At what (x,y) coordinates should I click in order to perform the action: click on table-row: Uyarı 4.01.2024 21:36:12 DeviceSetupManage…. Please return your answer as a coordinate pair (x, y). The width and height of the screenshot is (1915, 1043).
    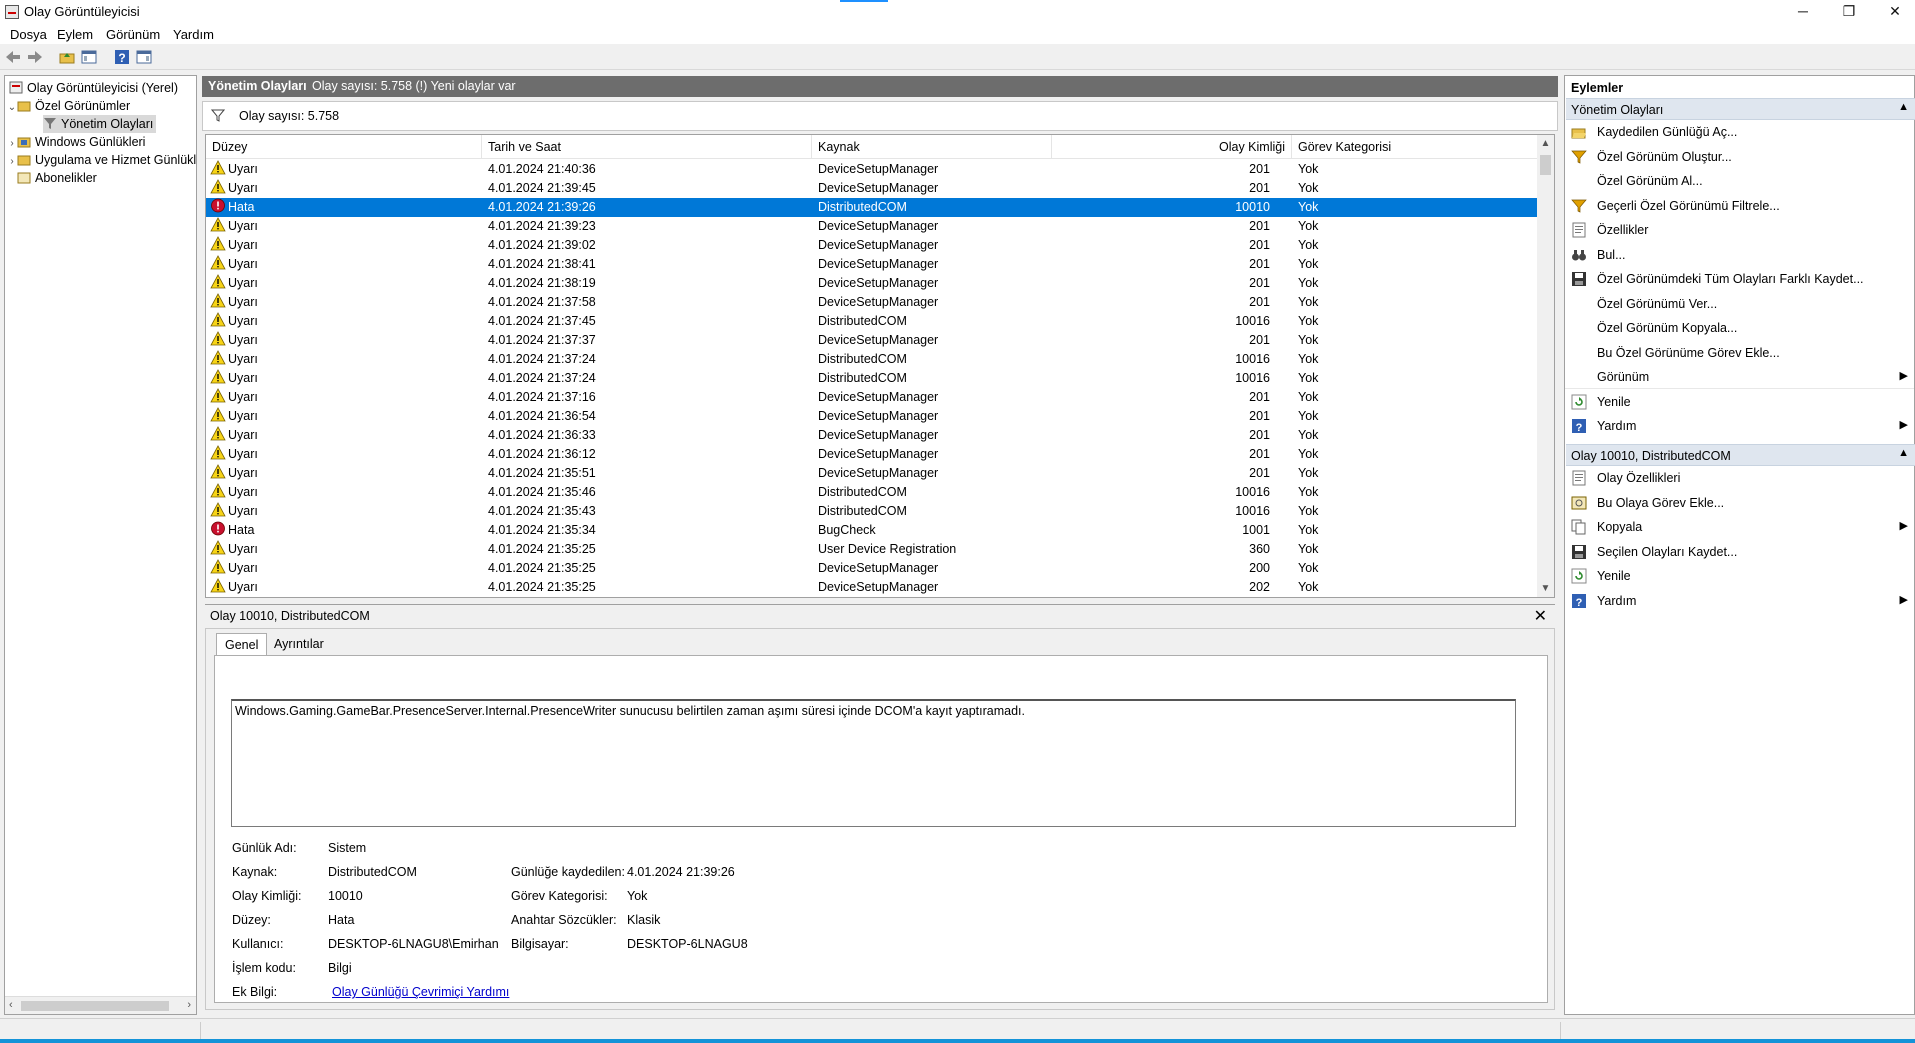
    Looking at the image, I should click on (872, 454).